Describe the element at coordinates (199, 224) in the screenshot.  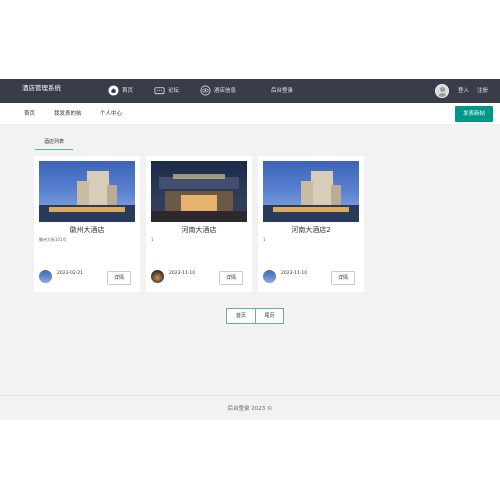
I see `hotel-card: 河南大酒店 1 2023-11-10 详情` at that location.